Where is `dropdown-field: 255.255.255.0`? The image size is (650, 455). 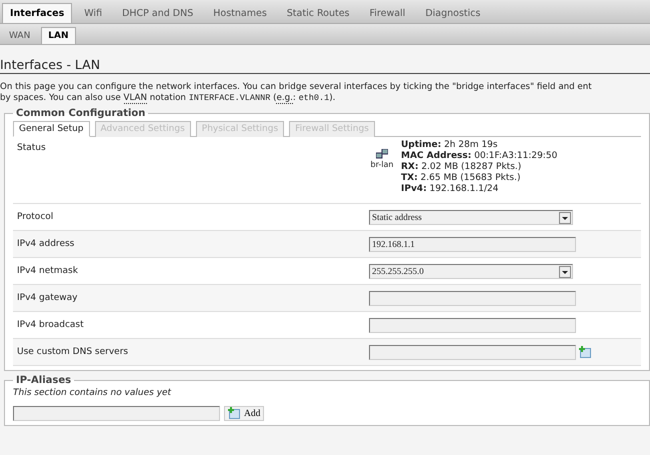
dropdown-field: 255.255.255.0 is located at coordinates (471, 271).